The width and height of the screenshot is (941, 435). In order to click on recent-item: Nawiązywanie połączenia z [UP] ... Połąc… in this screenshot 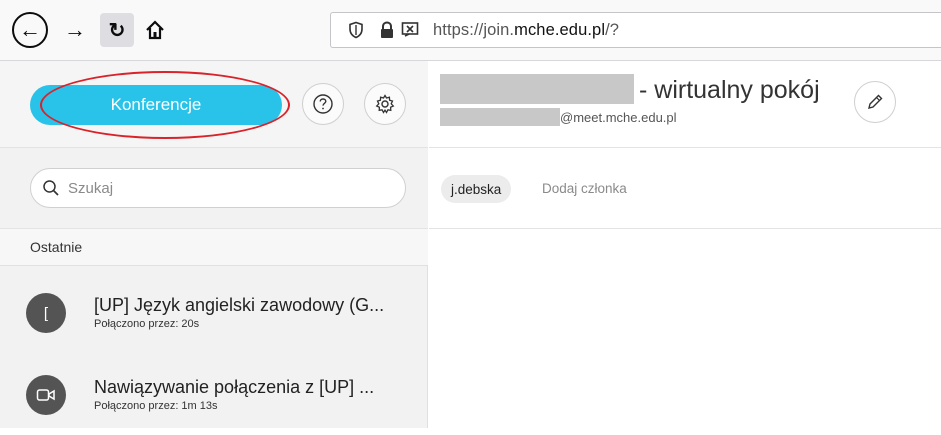, I will do `click(214, 395)`.